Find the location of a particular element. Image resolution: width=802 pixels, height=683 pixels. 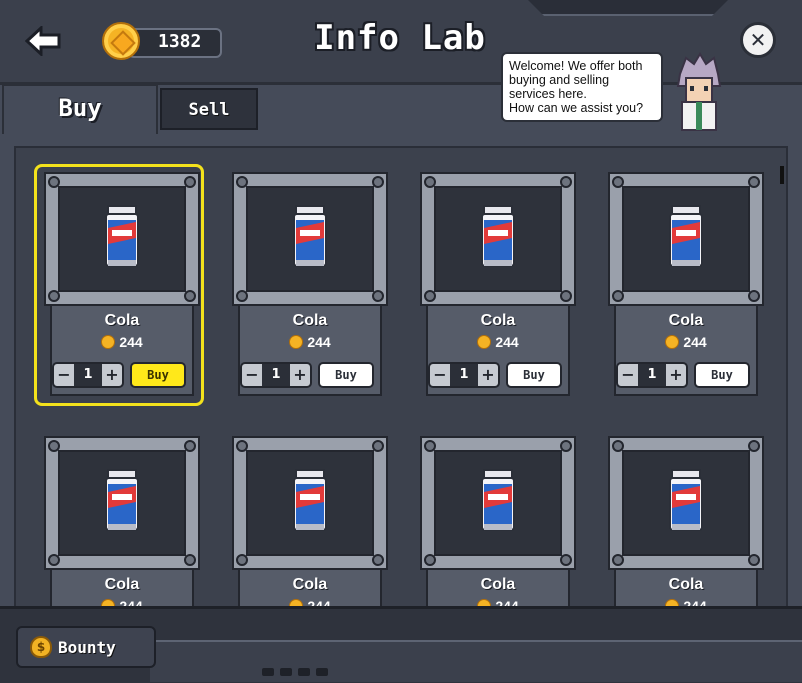

speech-line: buying and selling is located at coordinates (559, 80).